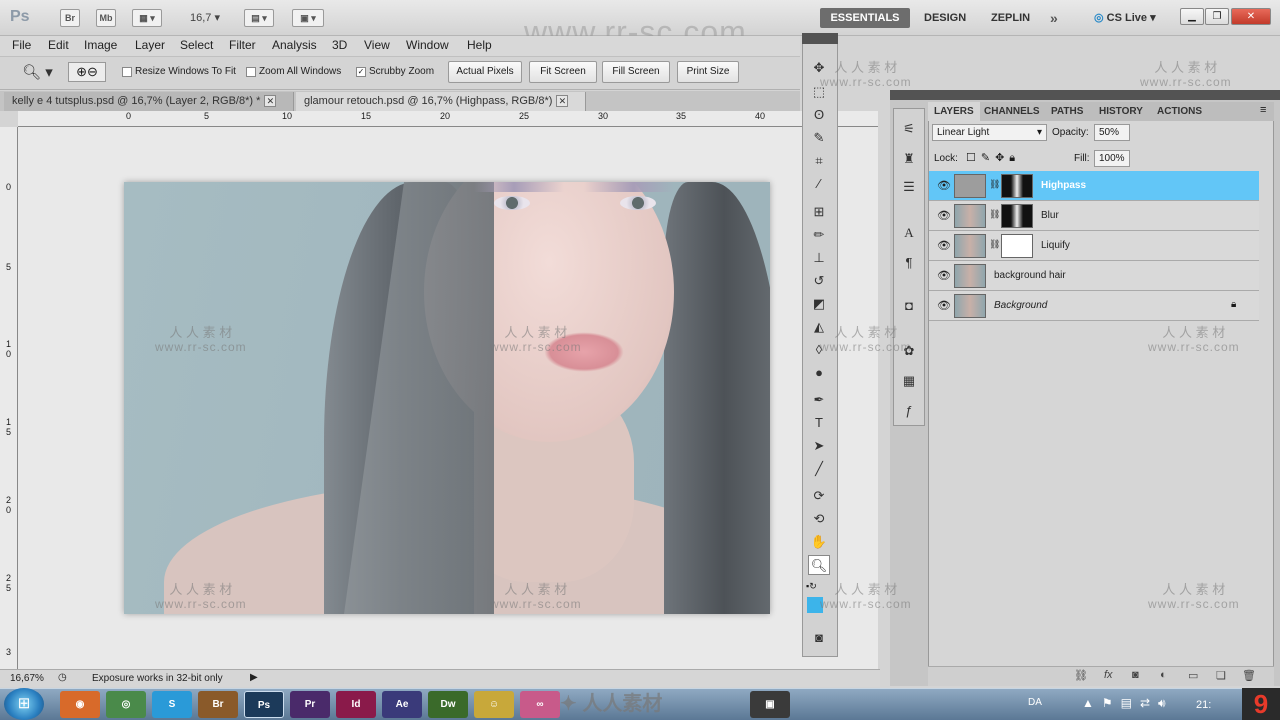 The width and height of the screenshot is (1280, 720). Describe the element at coordinates (1054, 18) in the screenshot. I see `more-workspaces-icon: »` at that location.